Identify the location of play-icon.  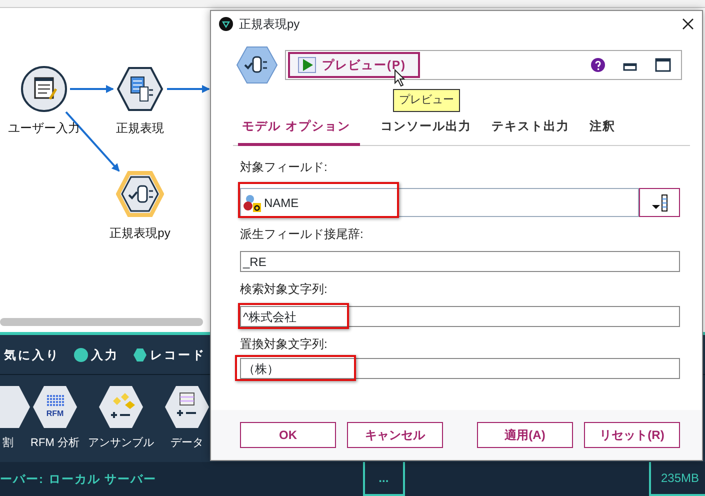
(307, 65).